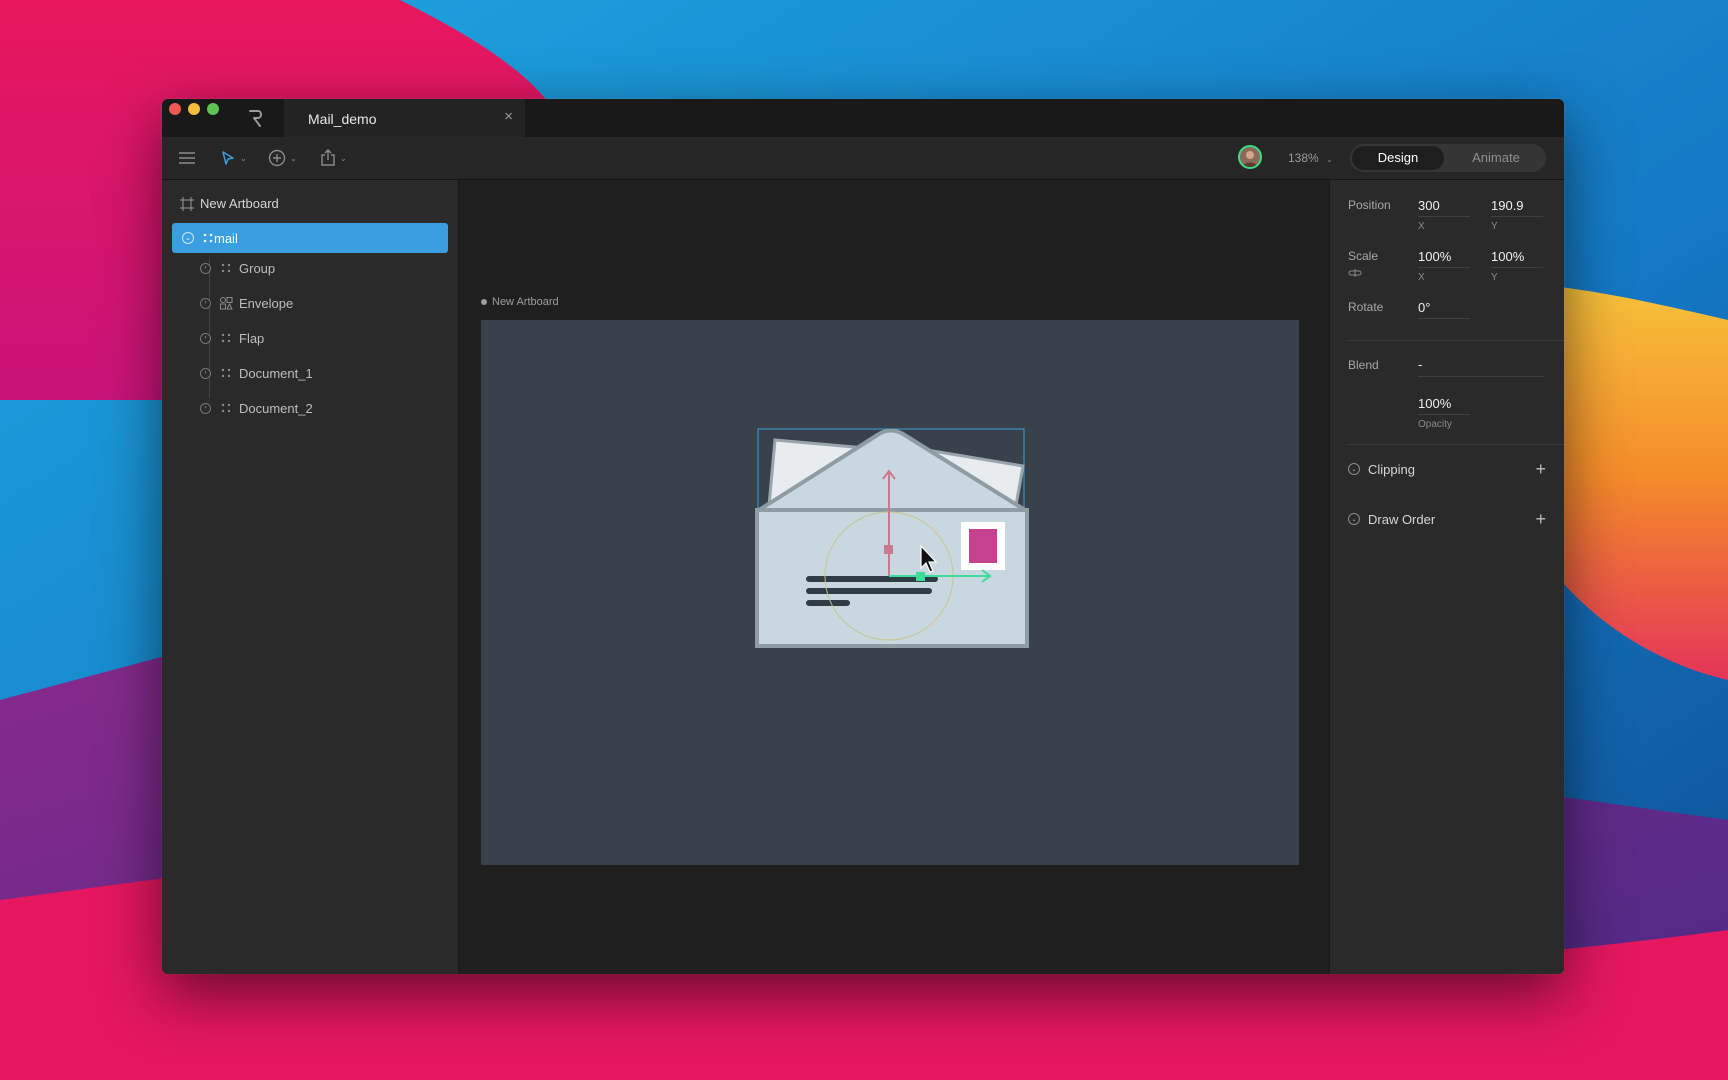 This screenshot has width=1728, height=1080. I want to click on create-tool-button: ⌄, so click(282, 158).